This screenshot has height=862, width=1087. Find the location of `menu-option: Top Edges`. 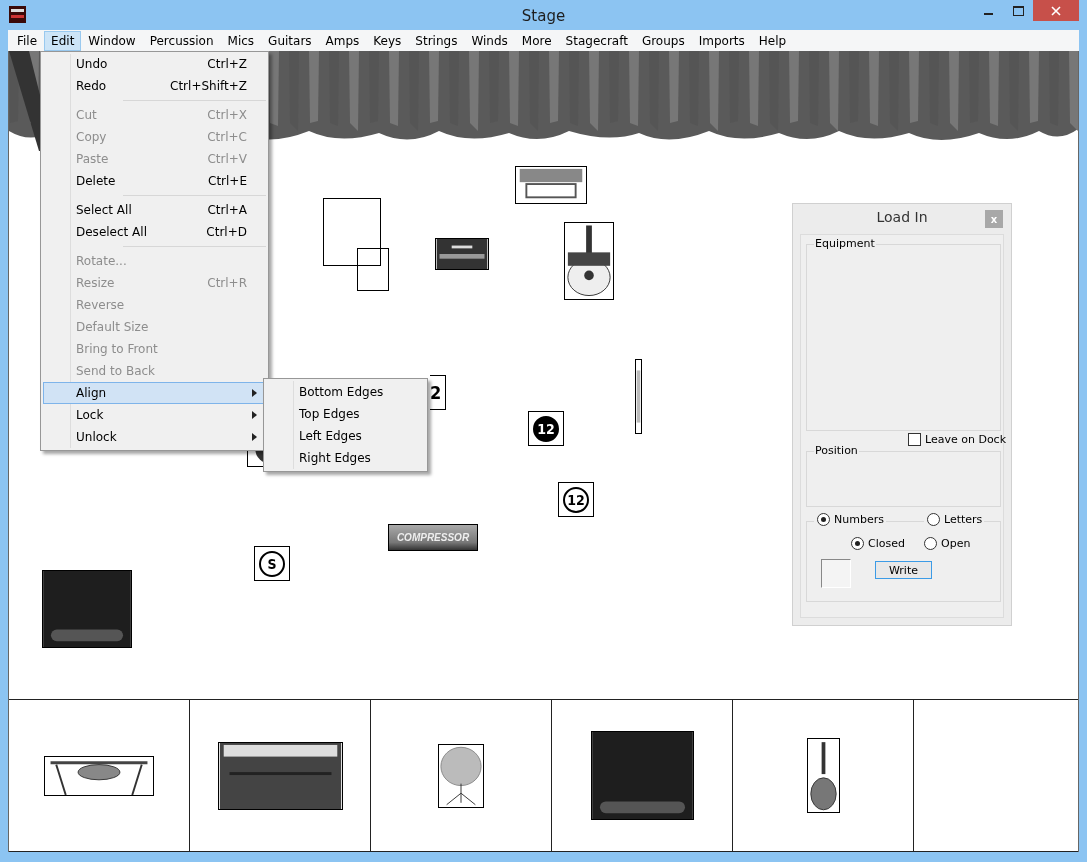

menu-option: Top Edges is located at coordinates (345, 414).